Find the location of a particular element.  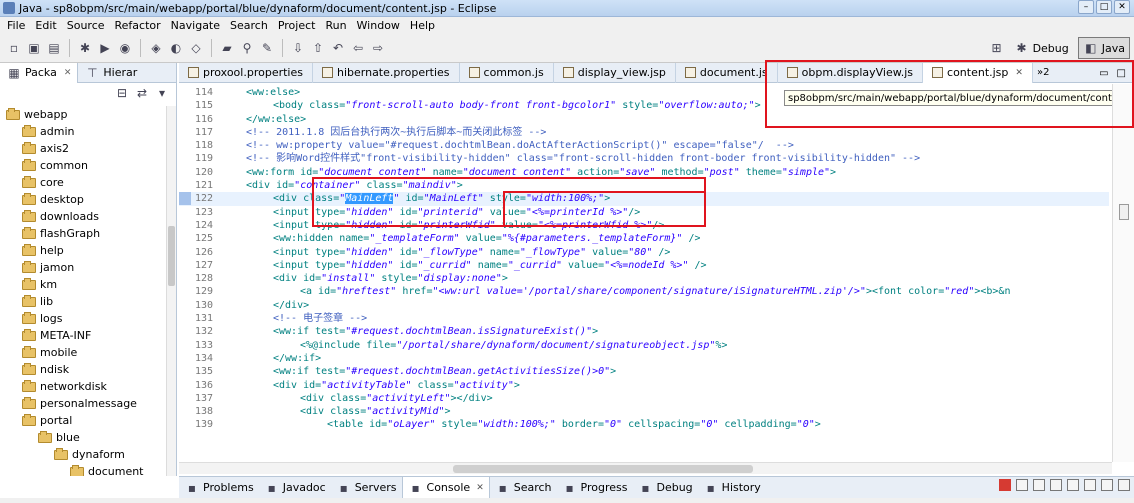

tree-item-flashgraph: flashGraph is located at coordinates (83, 233).